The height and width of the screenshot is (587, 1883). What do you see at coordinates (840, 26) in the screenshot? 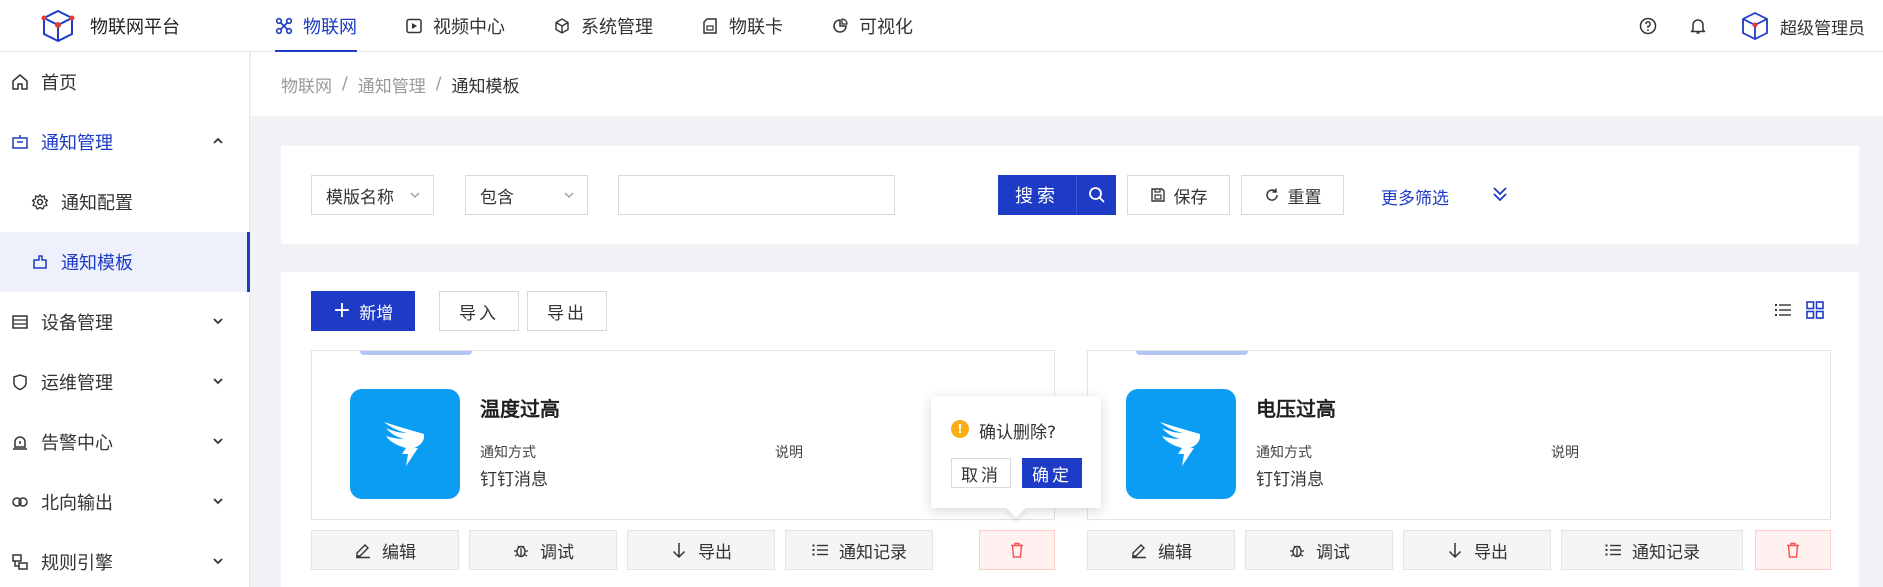
I see `pie-chart-icon` at bounding box center [840, 26].